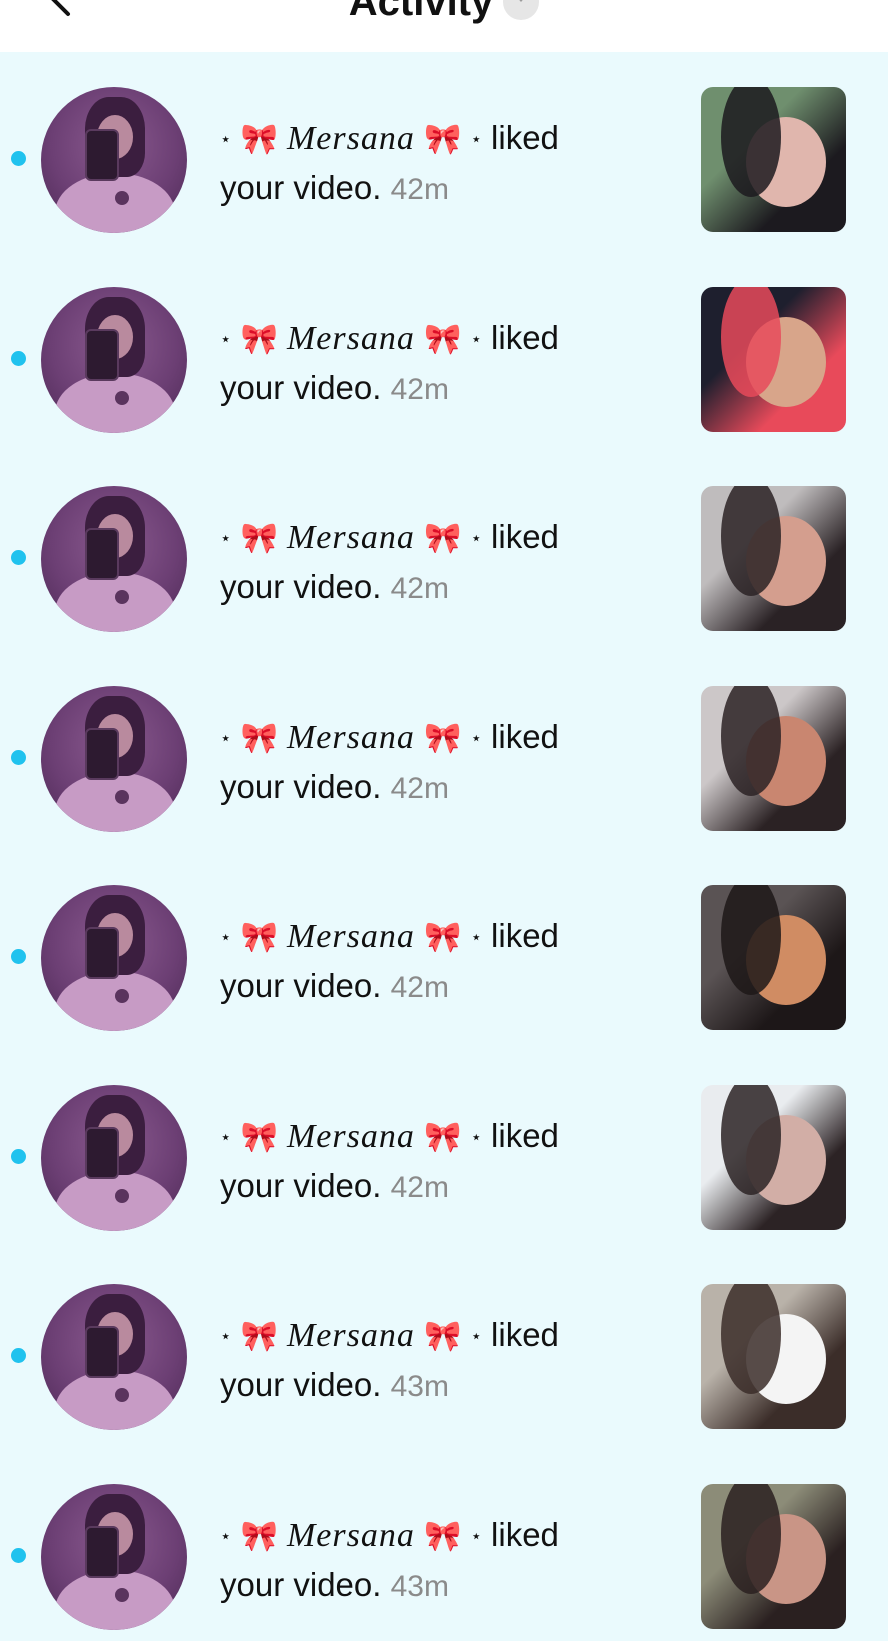 The width and height of the screenshot is (888, 1641). Describe the element at coordinates (521, 10) in the screenshot. I see `chevron-down-icon` at that location.